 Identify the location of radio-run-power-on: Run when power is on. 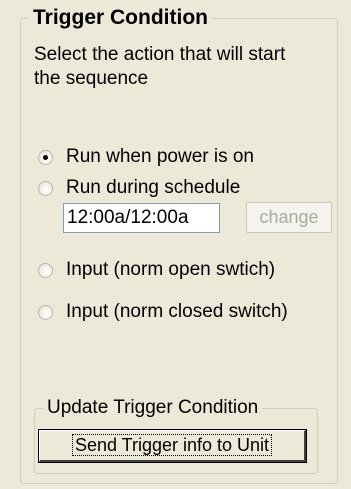
(146, 157).